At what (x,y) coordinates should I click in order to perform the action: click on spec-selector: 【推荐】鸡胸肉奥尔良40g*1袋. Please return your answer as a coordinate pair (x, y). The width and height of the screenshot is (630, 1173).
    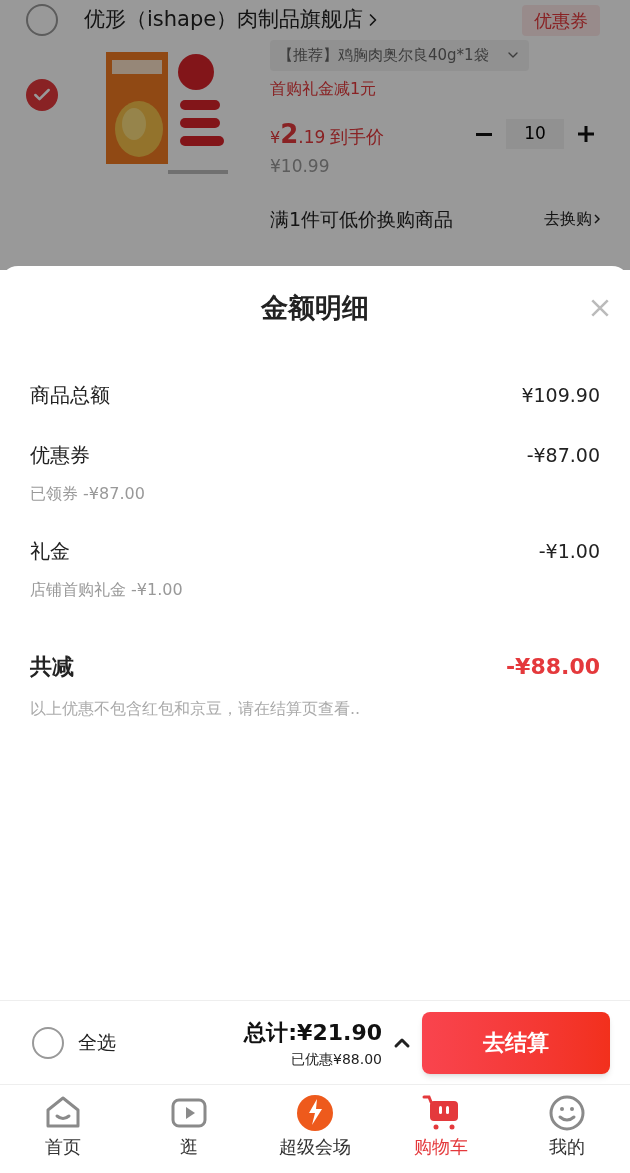
    Looking at the image, I should click on (399, 55).